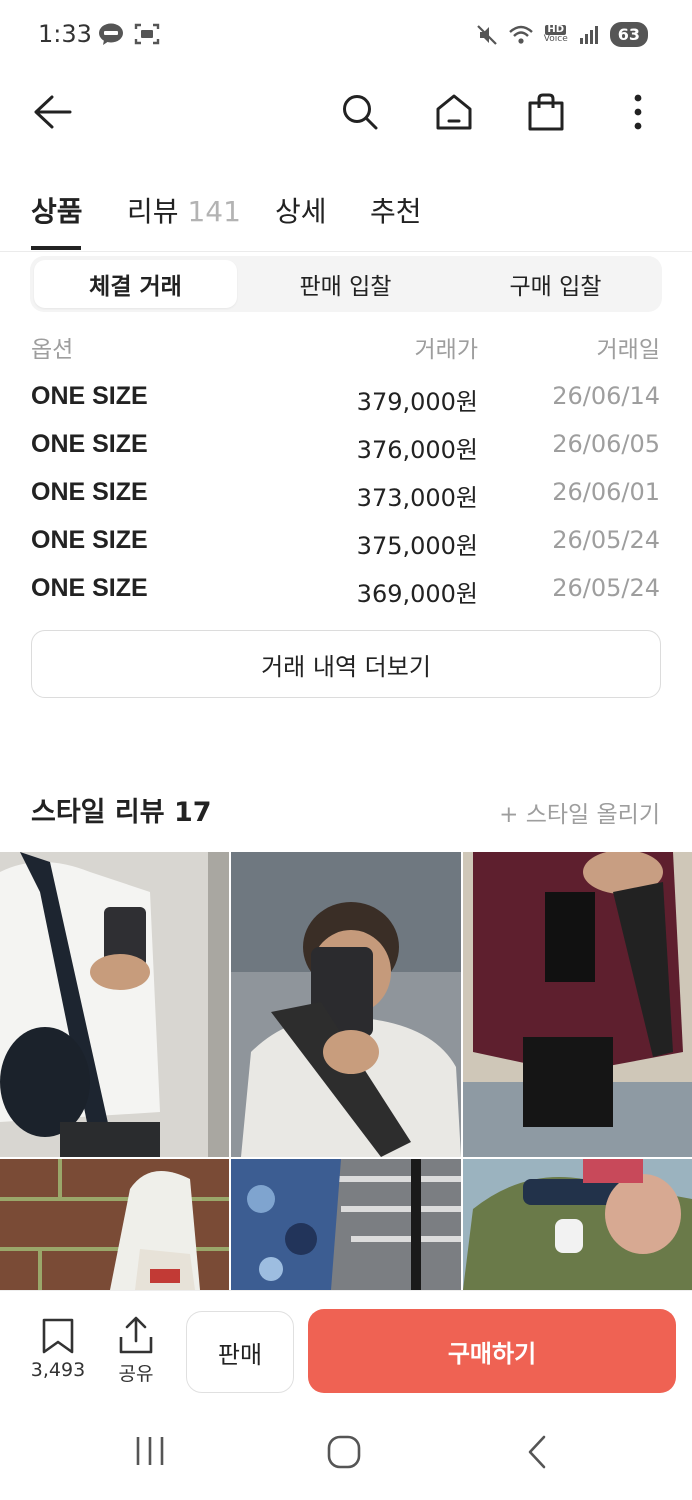  I want to click on screenshot-notification-icon, so click(147, 34).